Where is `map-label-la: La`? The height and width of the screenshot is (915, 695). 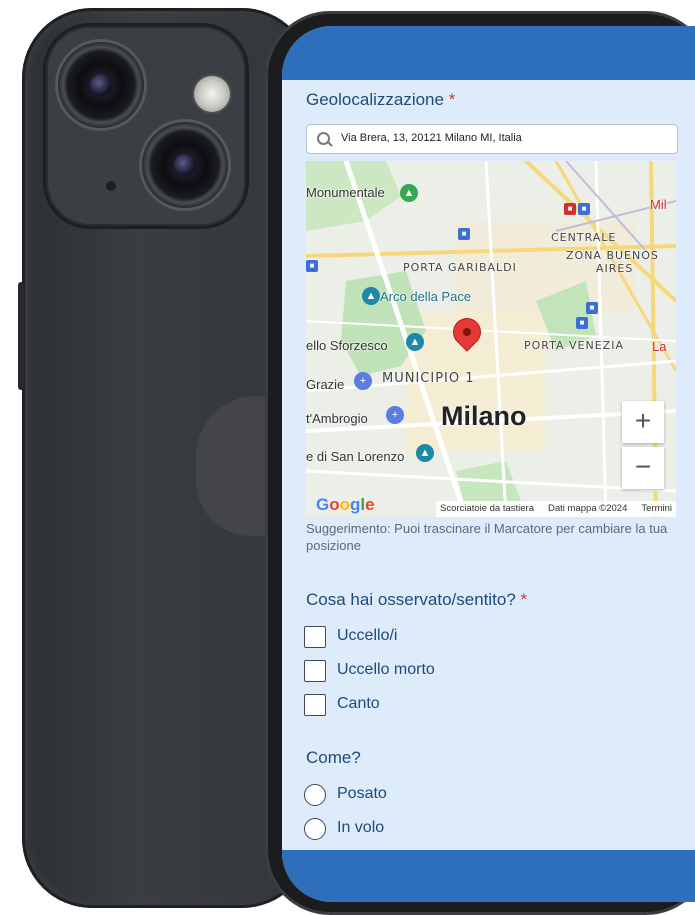 map-label-la: La is located at coordinates (659, 346).